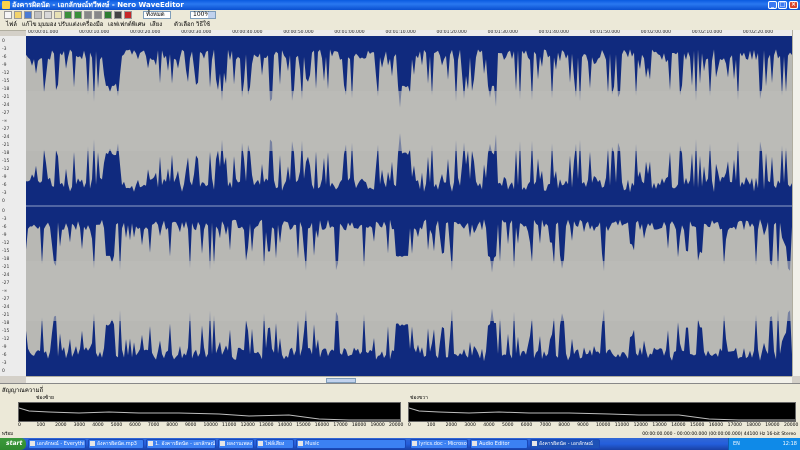 This screenshot has height=450, width=800. Describe the element at coordinates (61, 444) in the screenshot. I see `task-label: เอกลักษณ์ - Everything` at that location.